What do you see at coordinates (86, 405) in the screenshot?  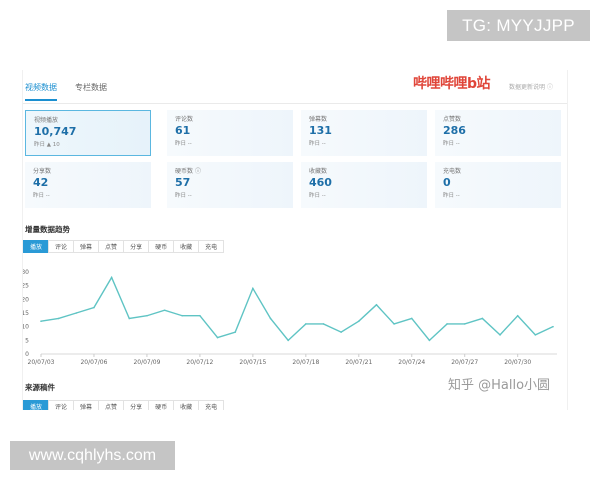 I see `source-filter-2: 弹幕` at bounding box center [86, 405].